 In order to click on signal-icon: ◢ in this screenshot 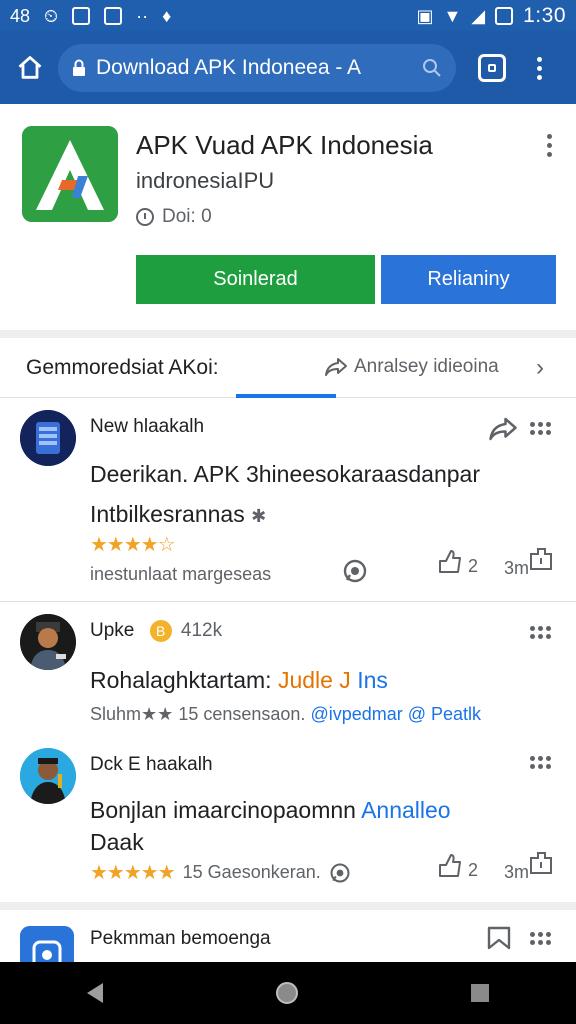, I will do `click(478, 16)`.